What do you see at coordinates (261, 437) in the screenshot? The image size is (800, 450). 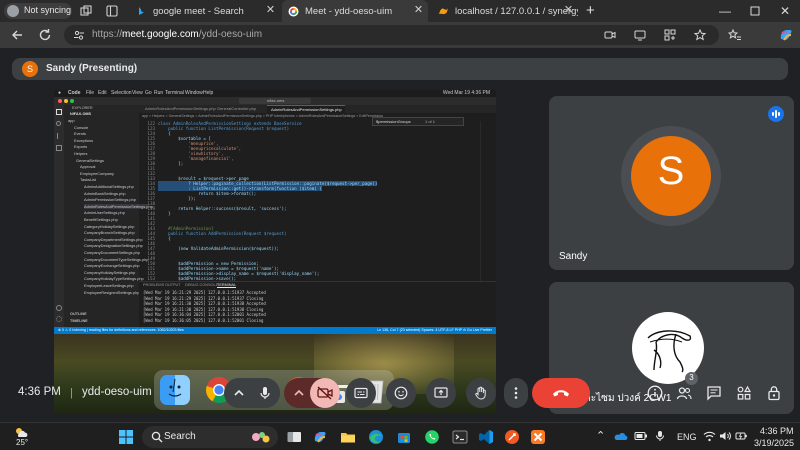 I see `search-highlight-icon` at bounding box center [261, 437].